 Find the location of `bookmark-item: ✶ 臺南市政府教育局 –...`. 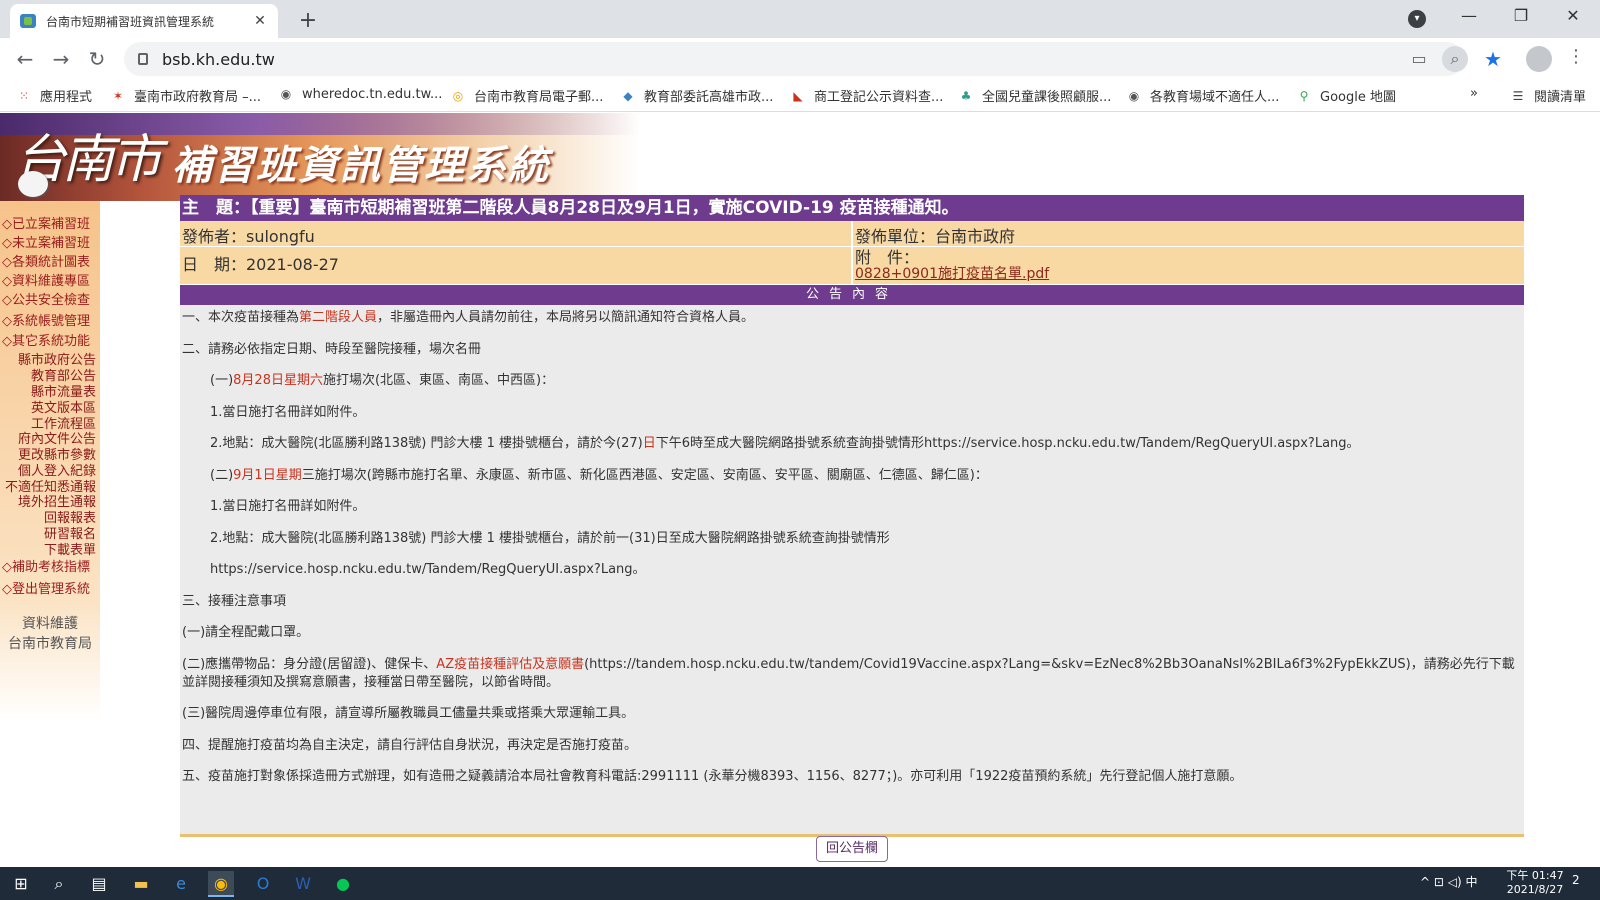

bookmark-item: ✶ 臺南市政府教育局 –... is located at coordinates (185, 96).